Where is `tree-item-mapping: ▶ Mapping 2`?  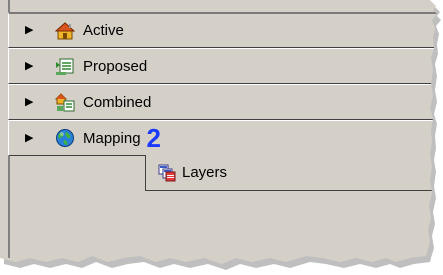 tree-item-mapping: ▶ Mapping 2 is located at coordinates (222, 138).